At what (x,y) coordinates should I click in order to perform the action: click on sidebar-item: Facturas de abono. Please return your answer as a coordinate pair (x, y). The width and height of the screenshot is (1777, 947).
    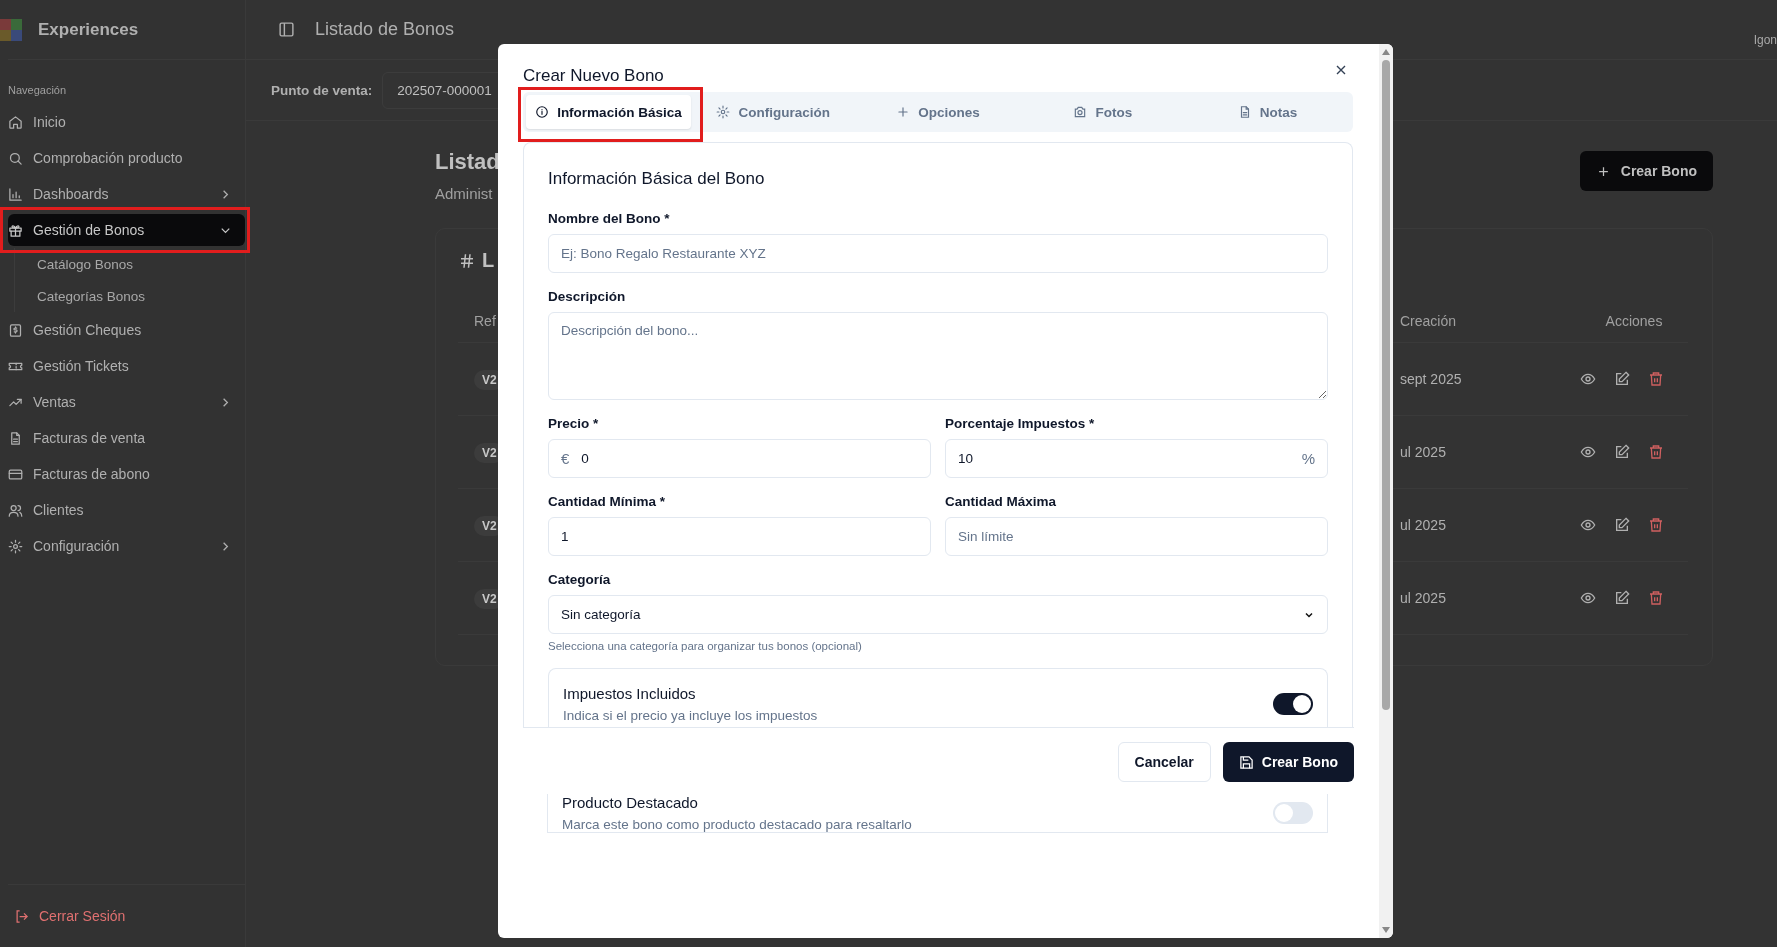
    Looking at the image, I should click on (126, 474).